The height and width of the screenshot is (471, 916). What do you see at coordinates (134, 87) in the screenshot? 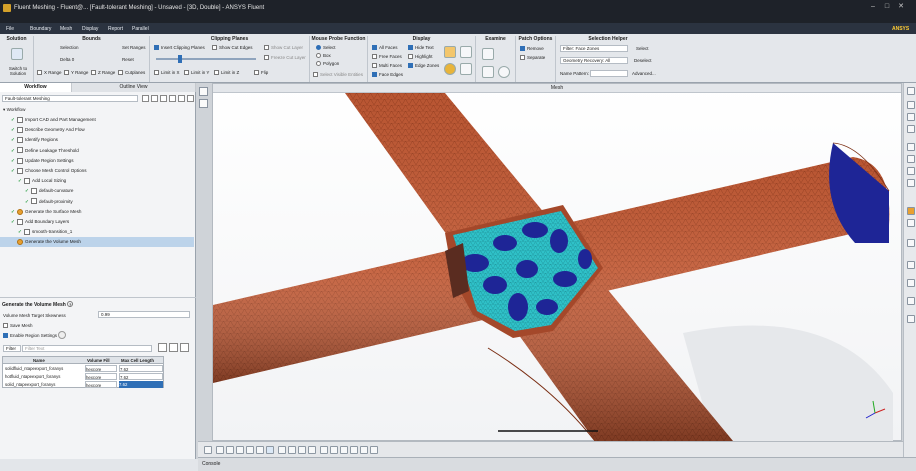
I see `tab-outline-view: Outline View` at bounding box center [134, 87].